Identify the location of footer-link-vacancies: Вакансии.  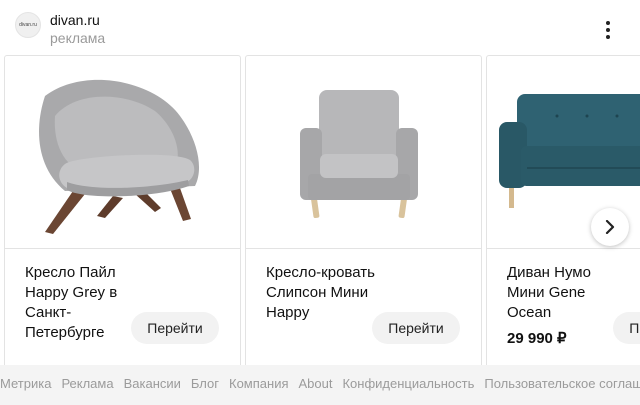
(152, 383).